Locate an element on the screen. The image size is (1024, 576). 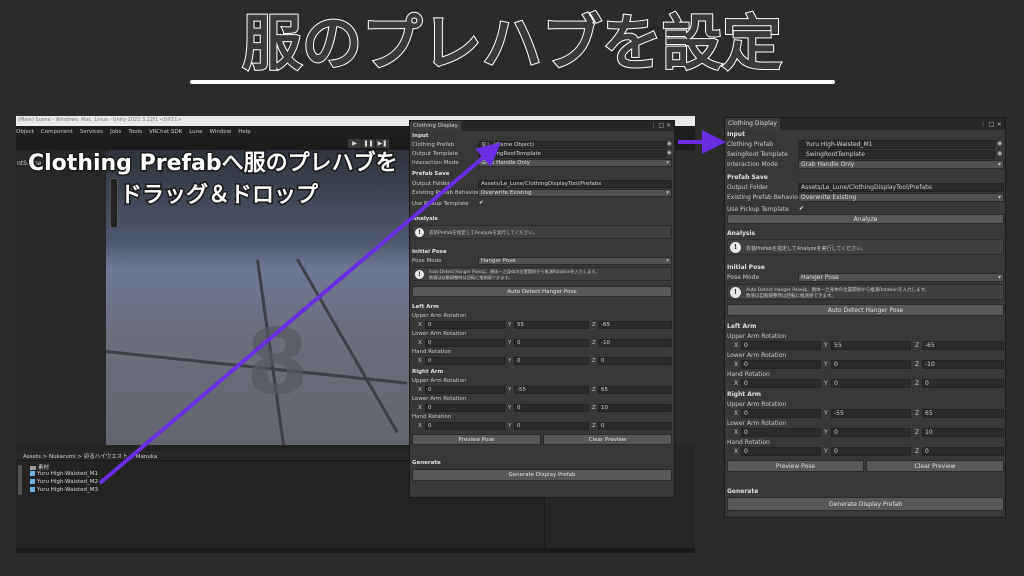
list-item: 素材 is located at coordinates (39, 467).